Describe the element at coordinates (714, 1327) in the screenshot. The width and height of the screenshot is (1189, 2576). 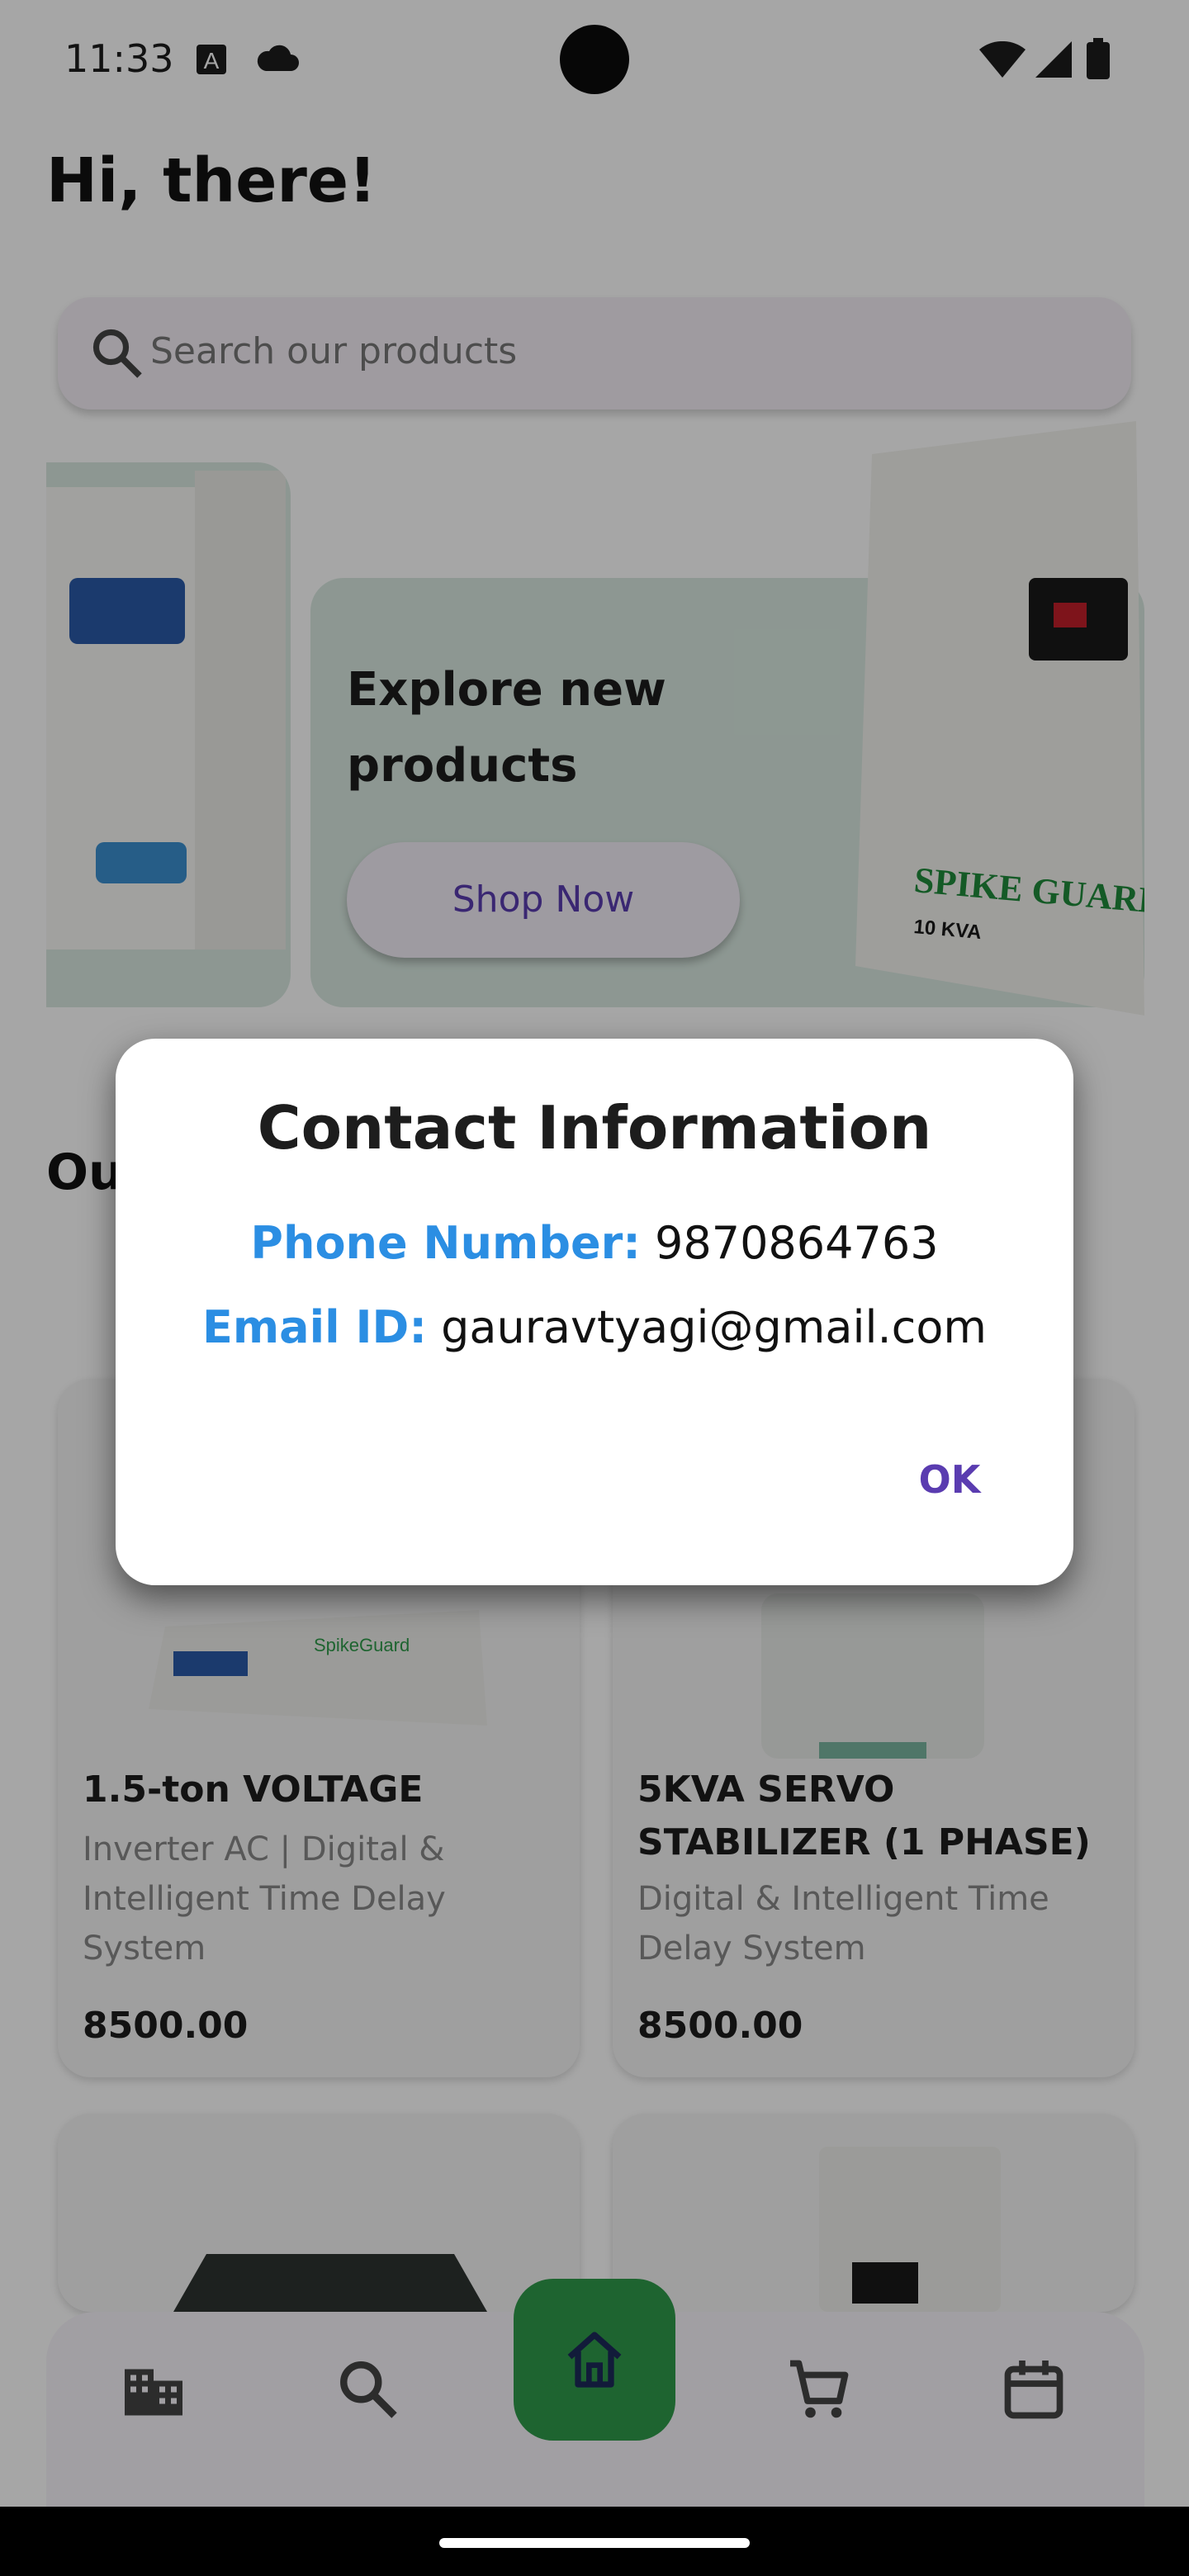
I see `email-value: gauravtyagi@gmail.com` at that location.